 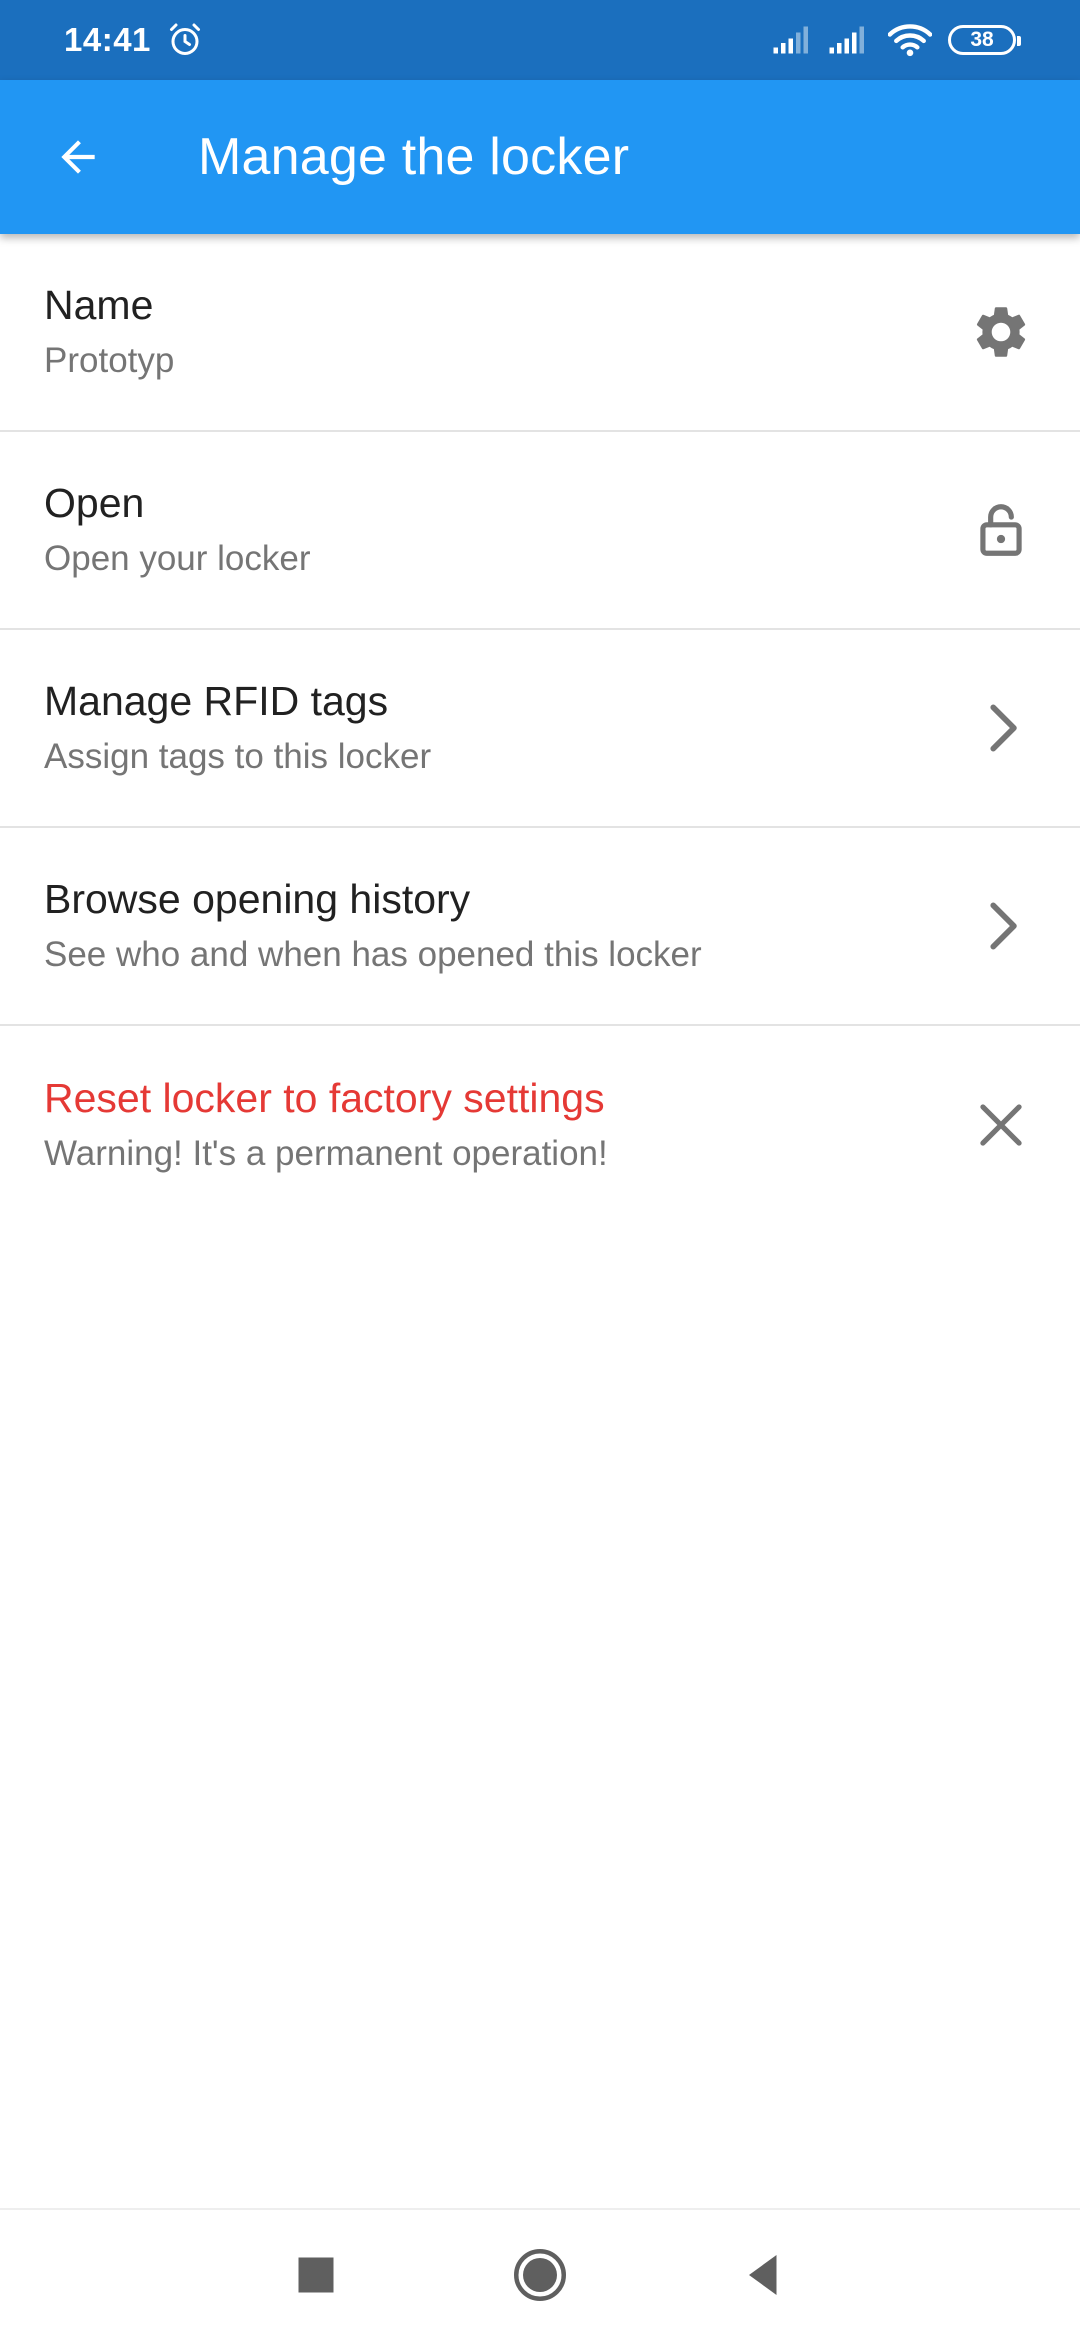 I want to click on list-item-text: Name Prototyp, so click(x=109, y=332).